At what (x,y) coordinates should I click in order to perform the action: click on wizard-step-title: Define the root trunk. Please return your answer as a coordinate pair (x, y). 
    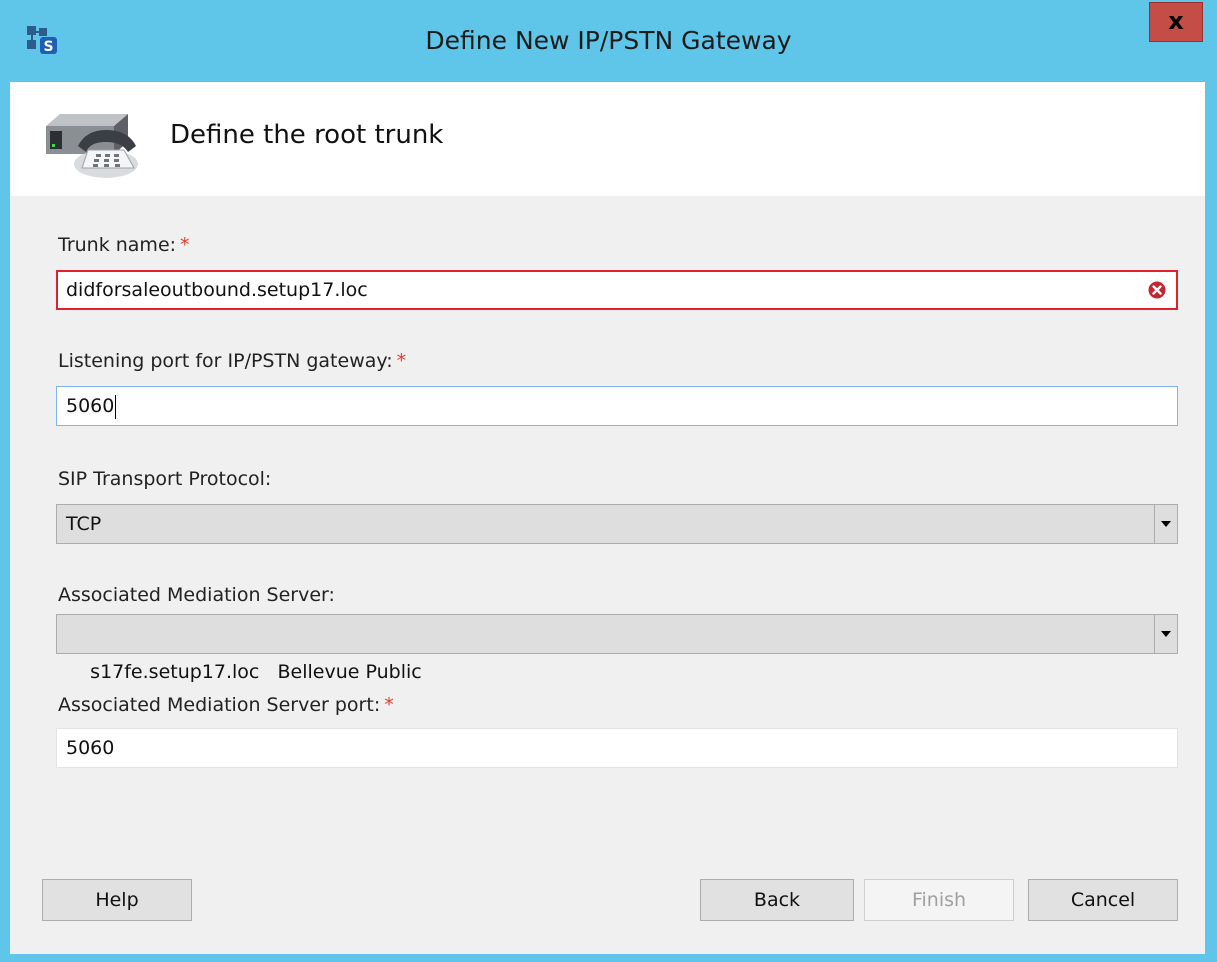
    Looking at the image, I should click on (307, 135).